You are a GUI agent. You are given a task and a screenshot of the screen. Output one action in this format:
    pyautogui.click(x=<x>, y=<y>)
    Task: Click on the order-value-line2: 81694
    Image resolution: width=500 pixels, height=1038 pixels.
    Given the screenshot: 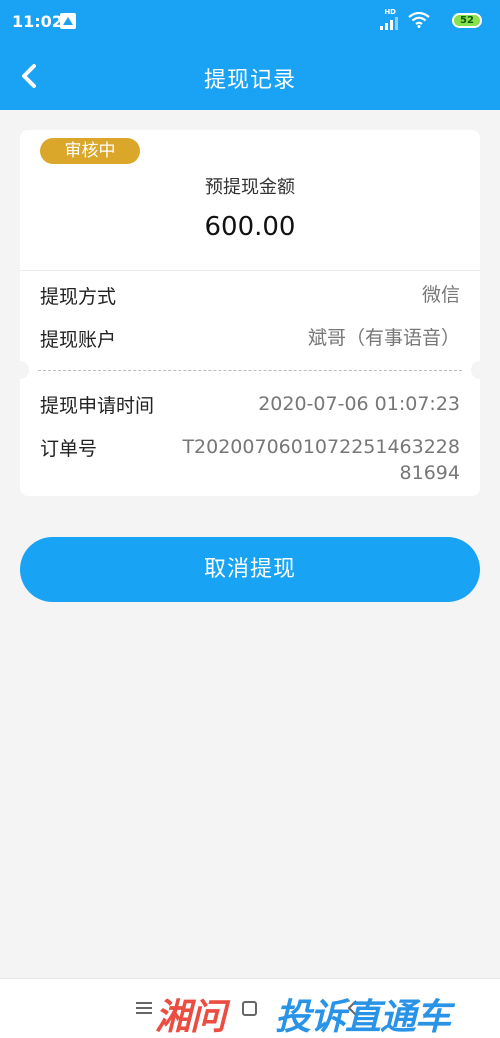 What is the action you would take?
    pyautogui.click(x=429, y=473)
    